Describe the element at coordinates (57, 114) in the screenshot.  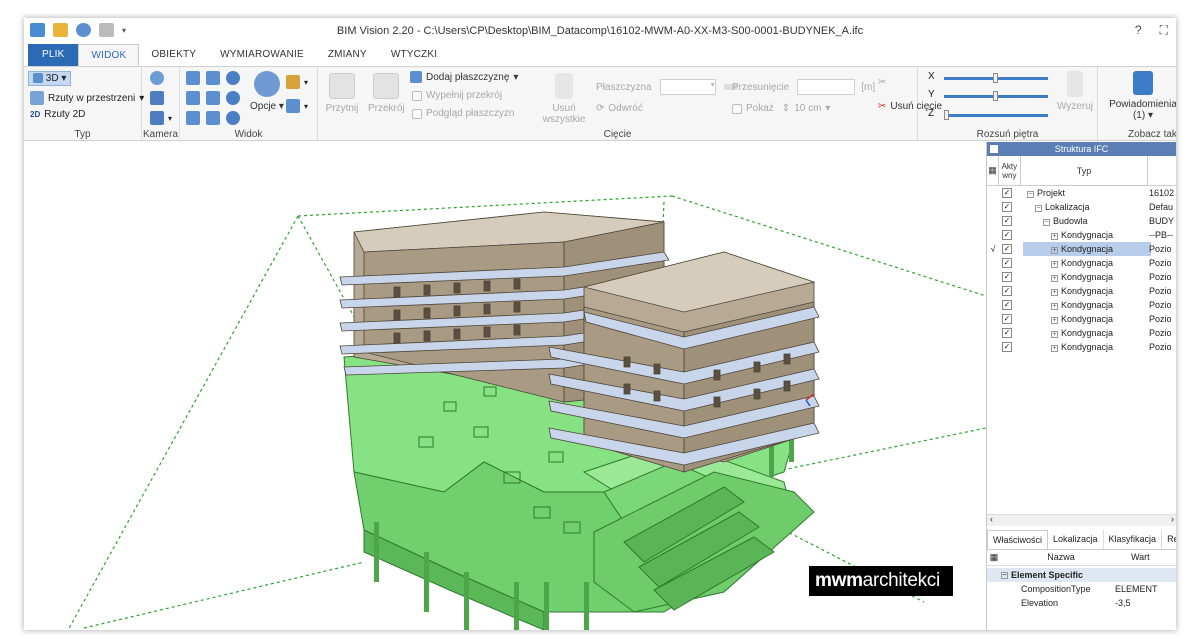
I see `rzuty-2d-button: 2D Rzuty 2D` at that location.